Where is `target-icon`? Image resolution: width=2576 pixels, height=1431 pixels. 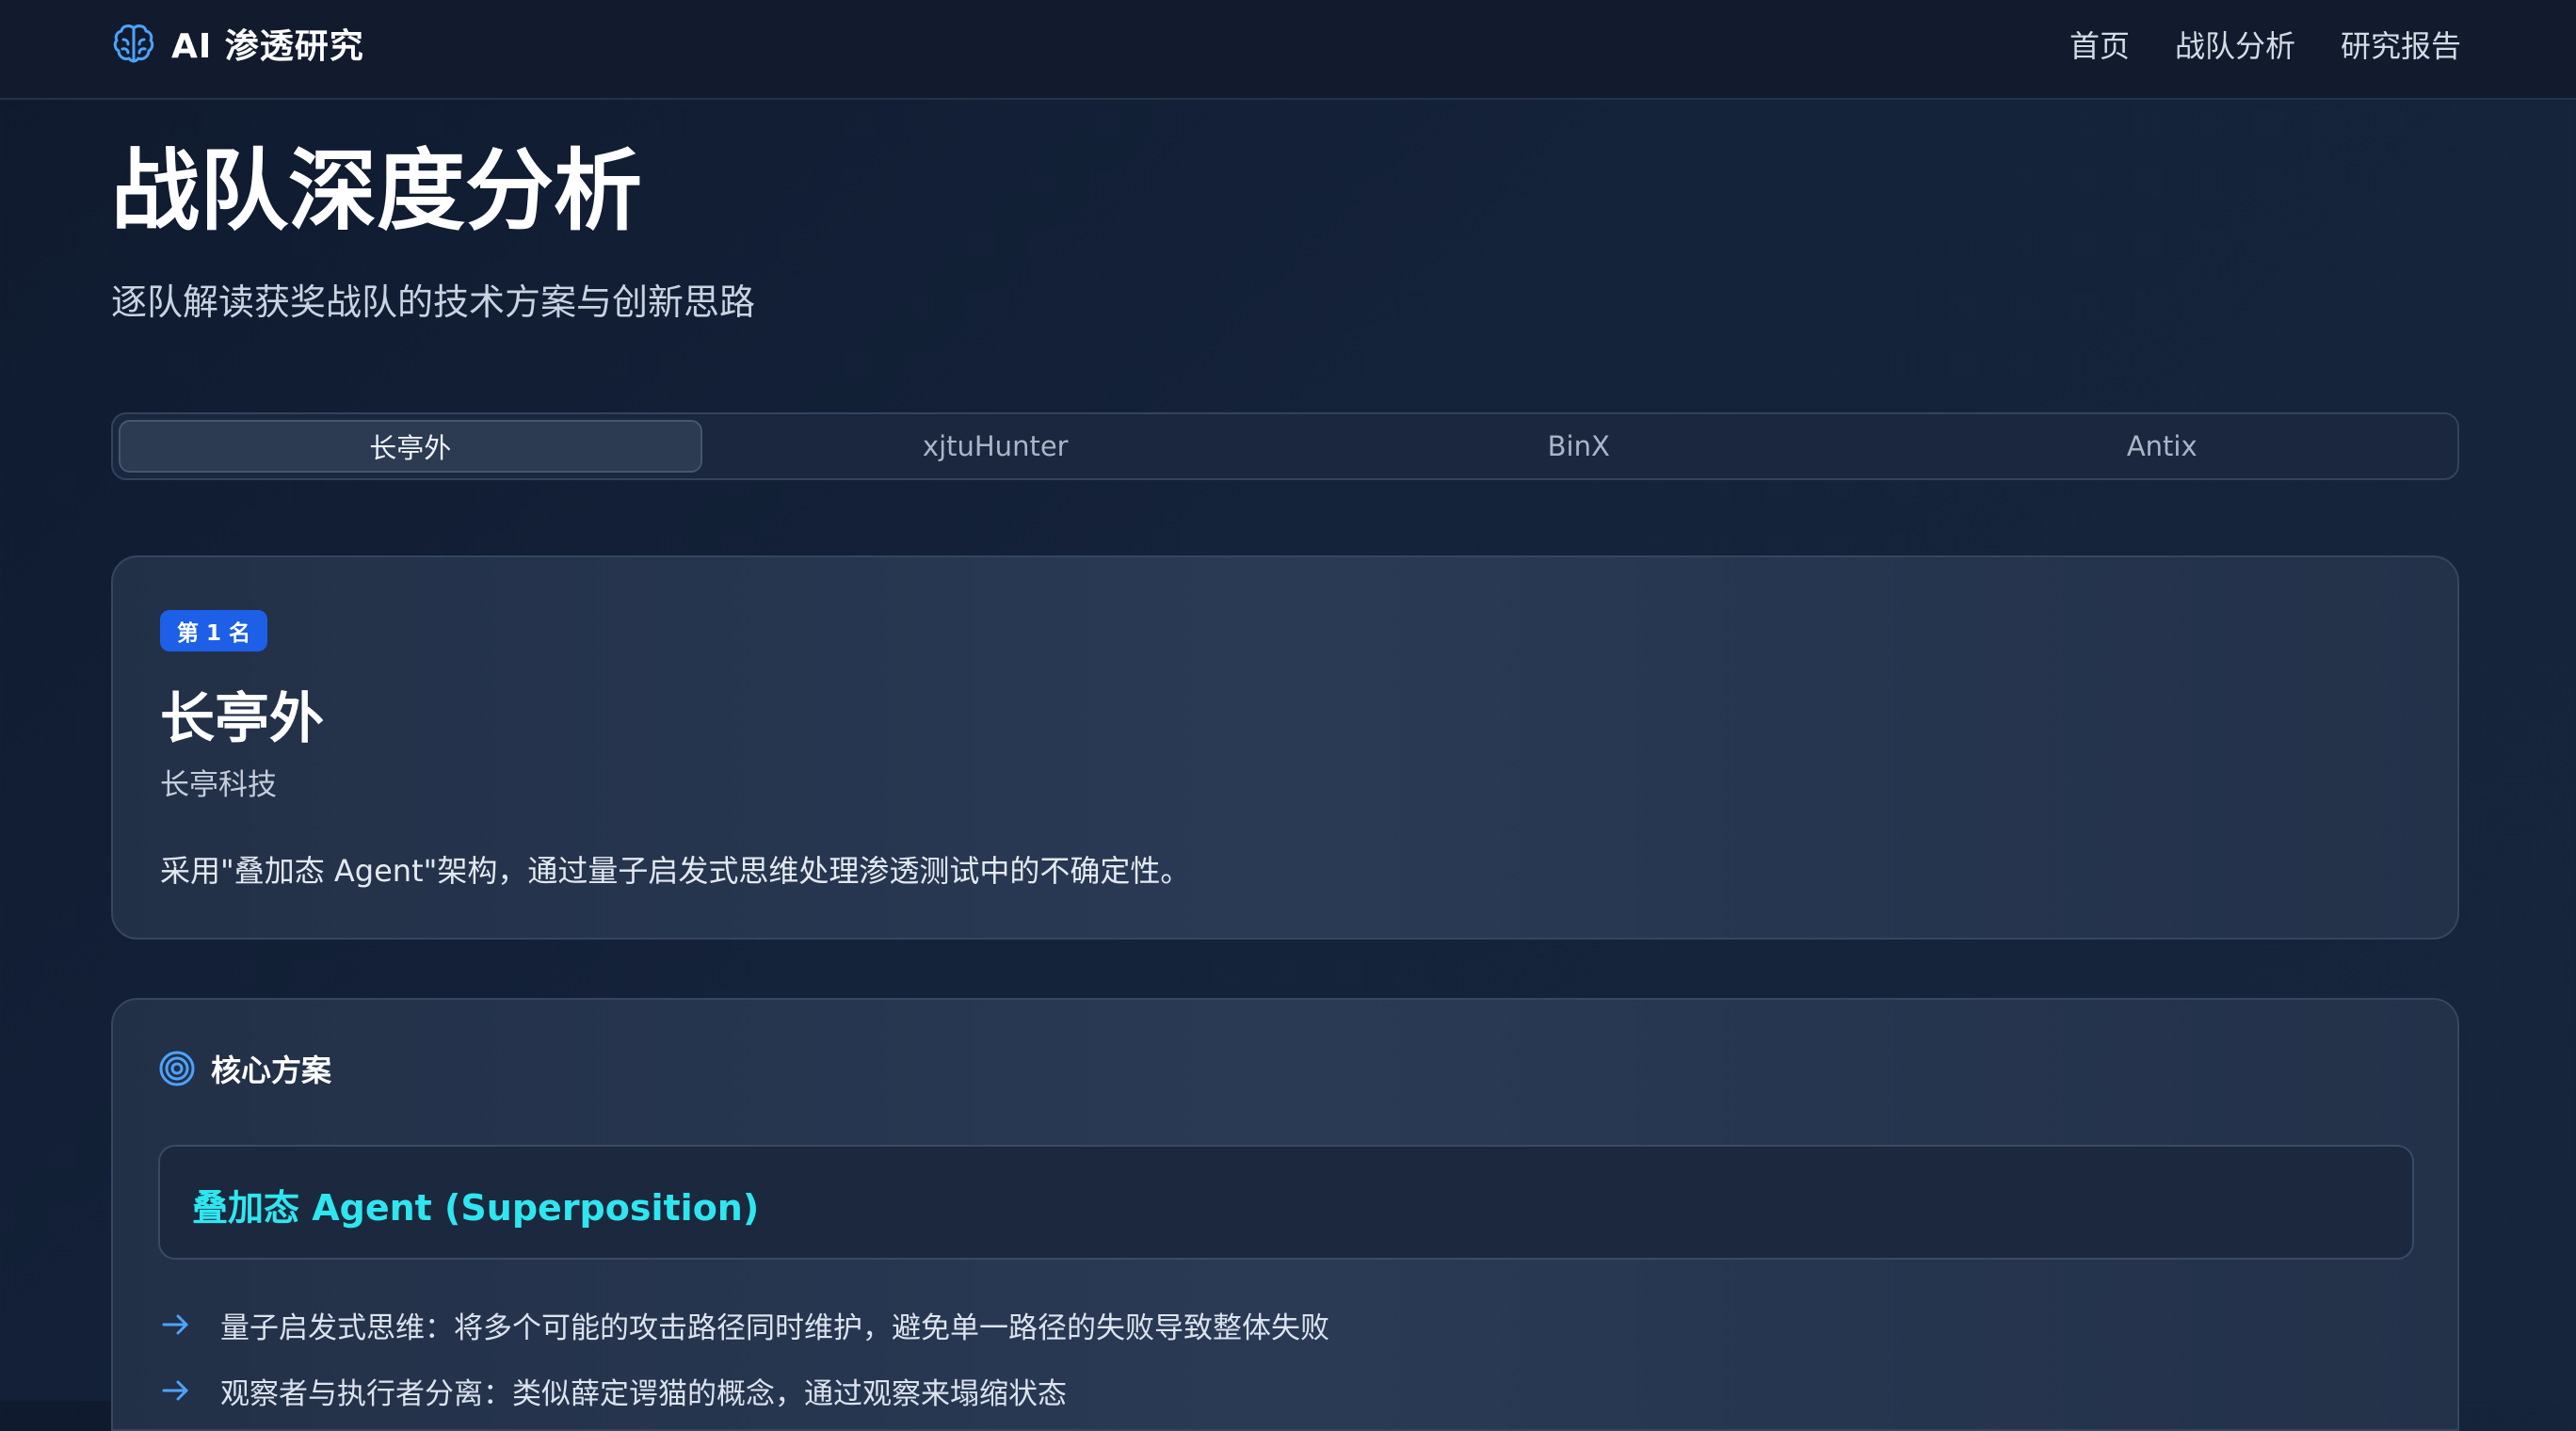 target-icon is located at coordinates (177, 1068).